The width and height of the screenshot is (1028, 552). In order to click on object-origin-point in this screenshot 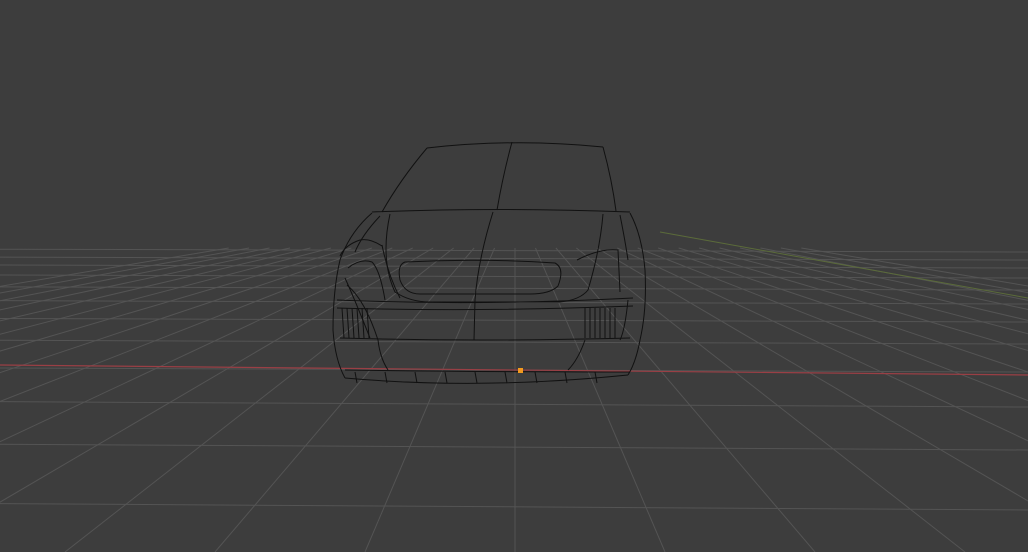, I will do `click(520, 370)`.